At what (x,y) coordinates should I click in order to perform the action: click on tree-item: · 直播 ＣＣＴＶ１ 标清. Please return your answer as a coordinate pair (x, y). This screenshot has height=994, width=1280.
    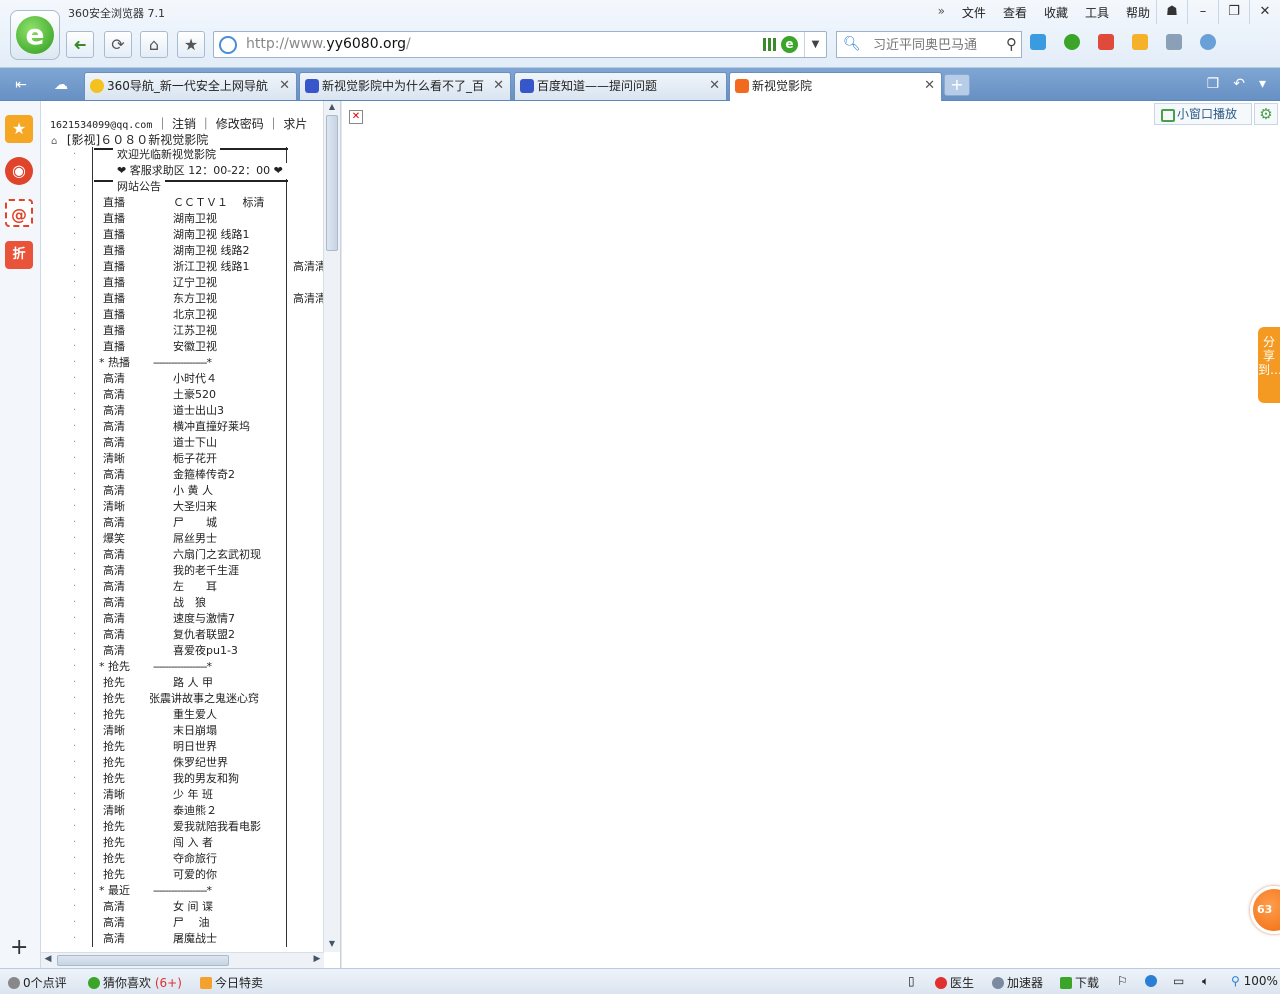
    Looking at the image, I should click on (198, 203).